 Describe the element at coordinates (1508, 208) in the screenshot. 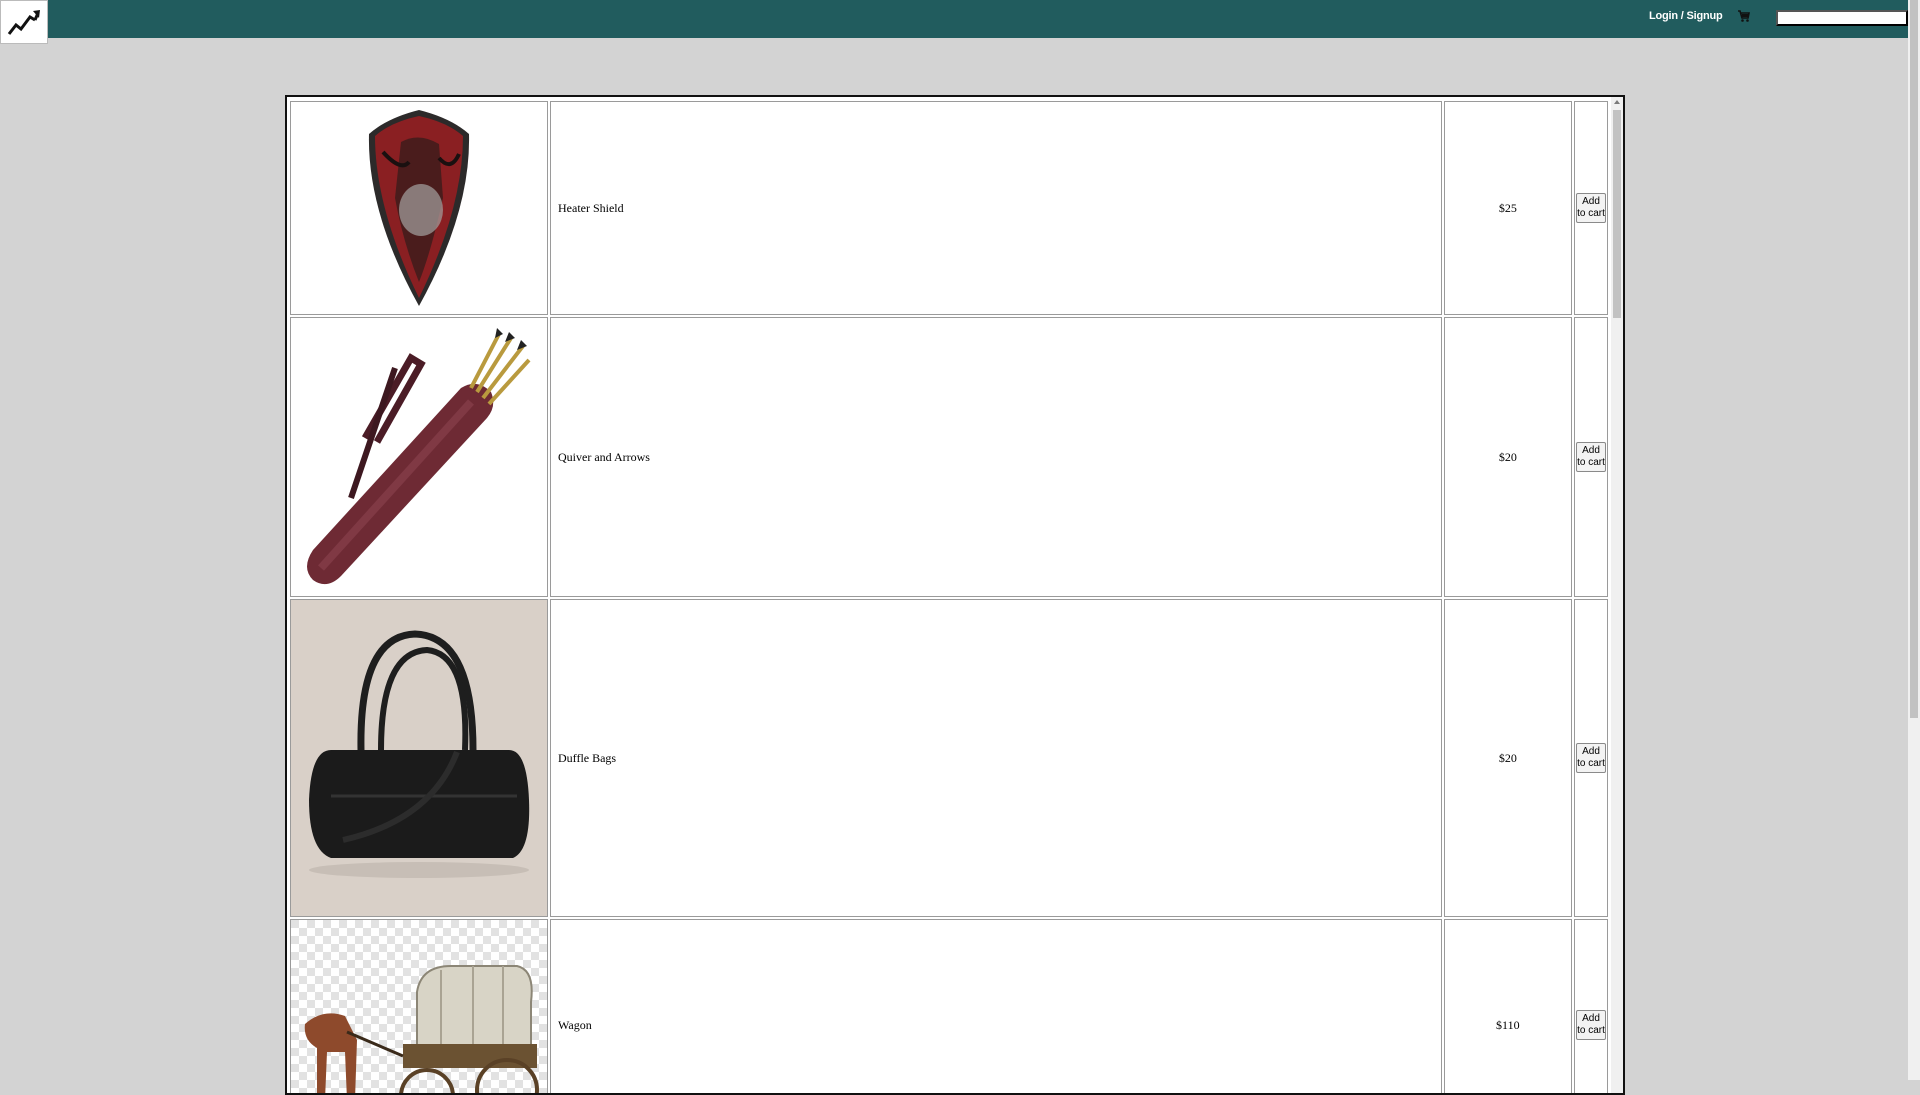

I see `product-price: $25` at that location.